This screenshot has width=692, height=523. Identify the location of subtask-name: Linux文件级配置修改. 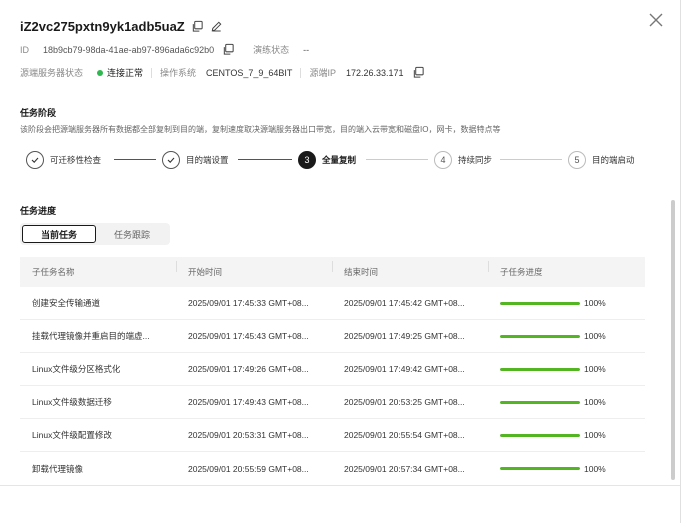
(72, 435).